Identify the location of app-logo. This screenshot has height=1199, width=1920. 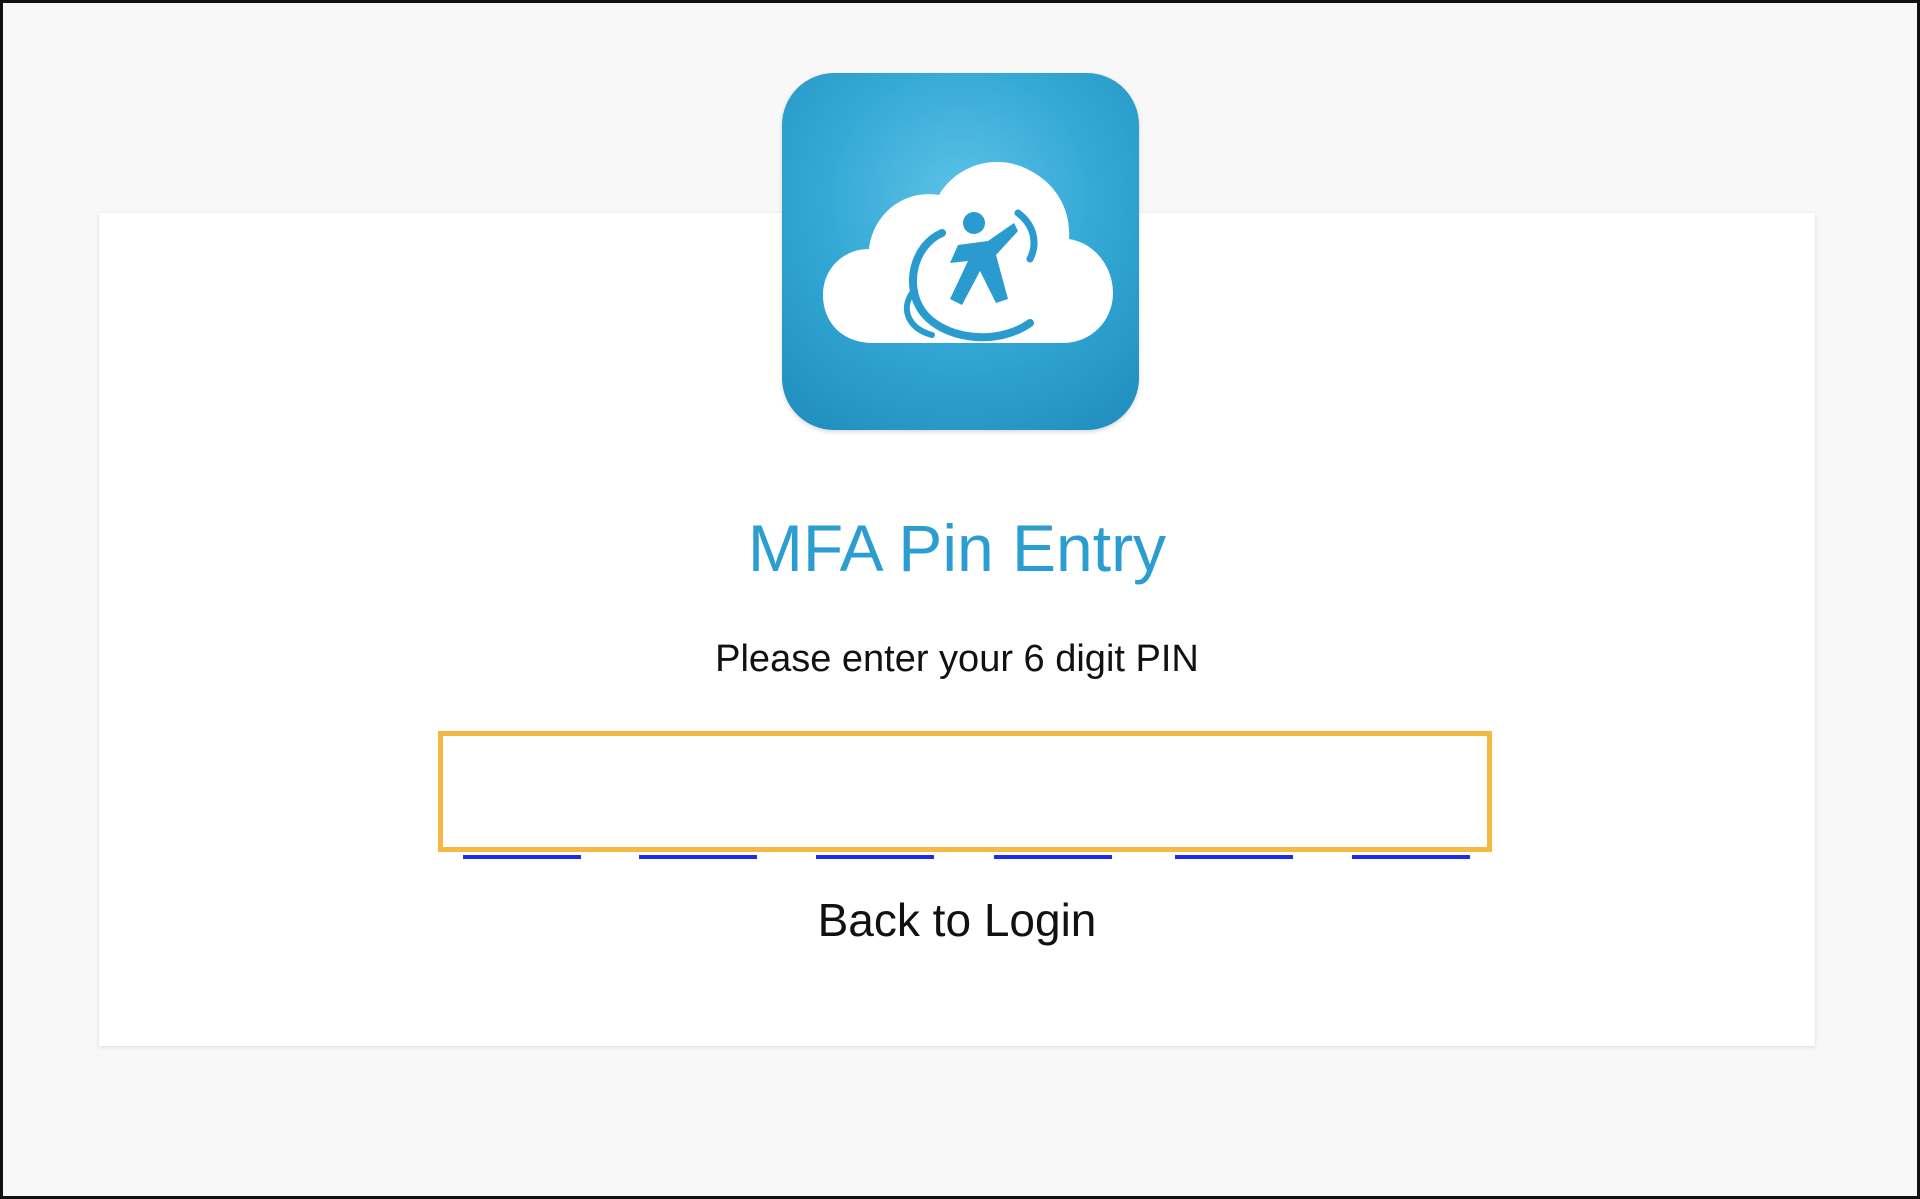
(960, 251).